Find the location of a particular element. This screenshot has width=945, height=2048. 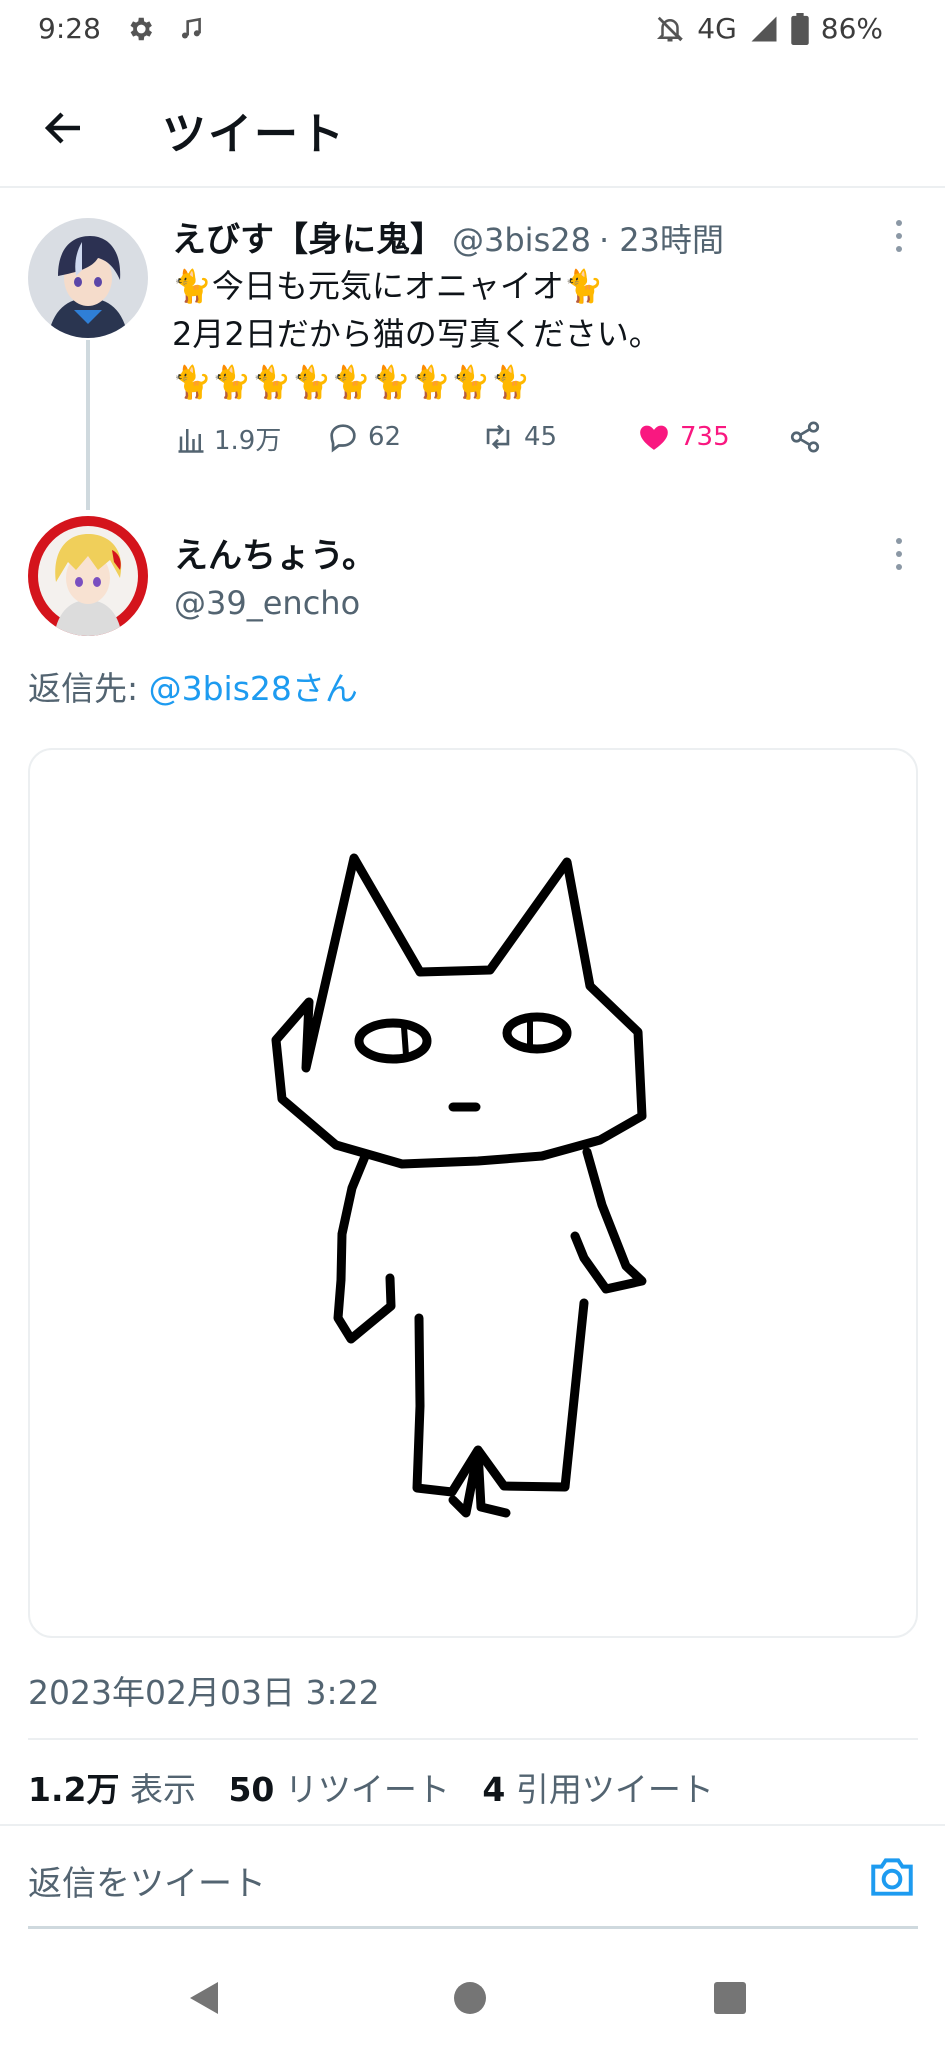

battery-icon is located at coordinates (800, 28).